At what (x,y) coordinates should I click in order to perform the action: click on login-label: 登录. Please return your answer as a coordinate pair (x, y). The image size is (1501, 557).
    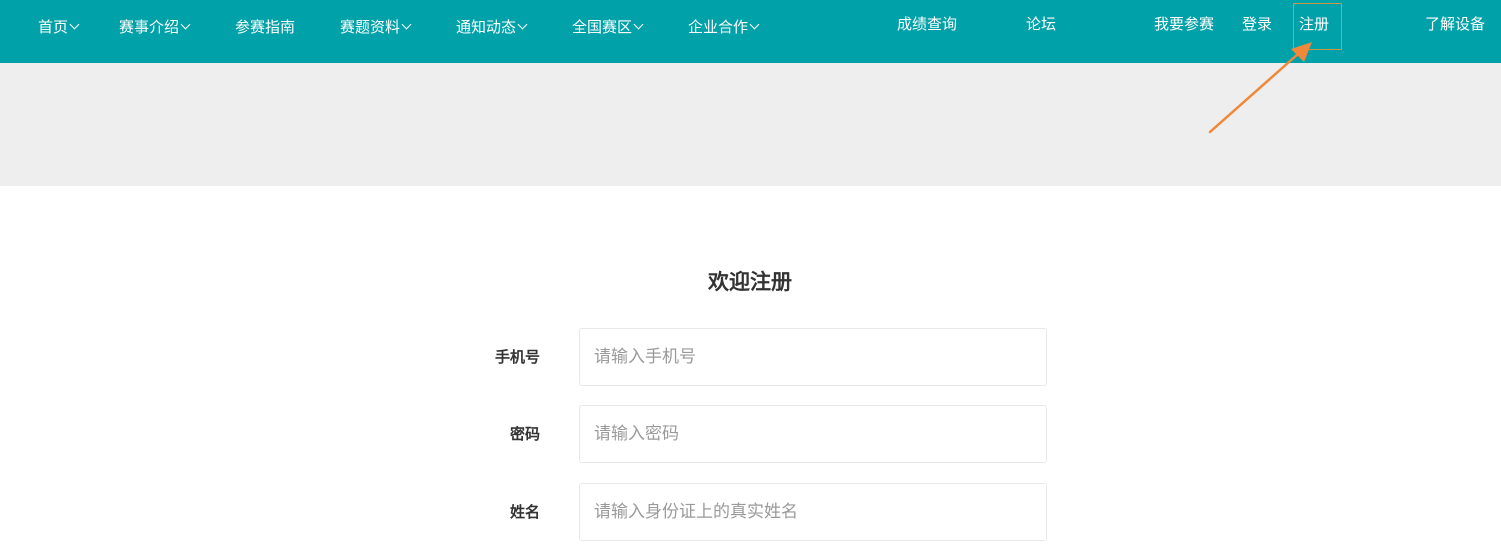
    Looking at the image, I should click on (1257, 24).